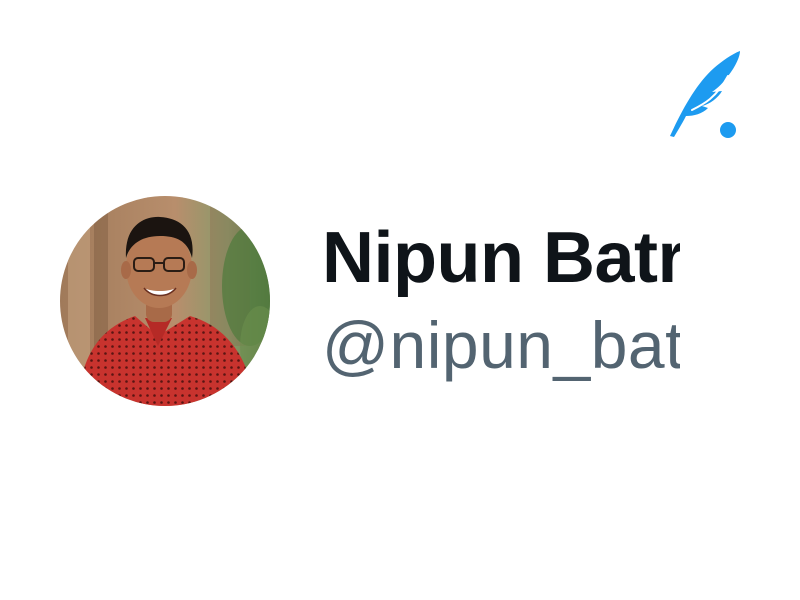 This screenshot has height=600, width=800. Describe the element at coordinates (706, 94) in the screenshot. I see `quill-logo-icon` at that location.